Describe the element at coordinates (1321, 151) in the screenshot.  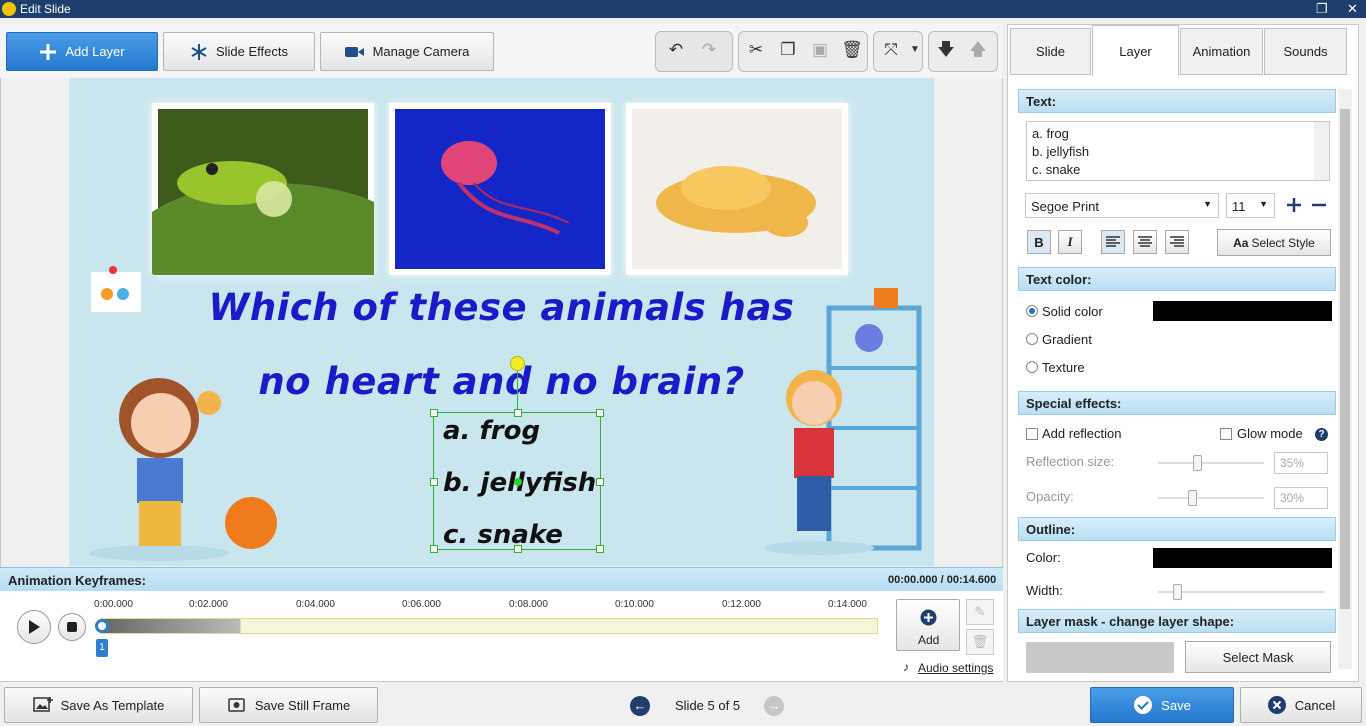
I see `text-scrollbar` at that location.